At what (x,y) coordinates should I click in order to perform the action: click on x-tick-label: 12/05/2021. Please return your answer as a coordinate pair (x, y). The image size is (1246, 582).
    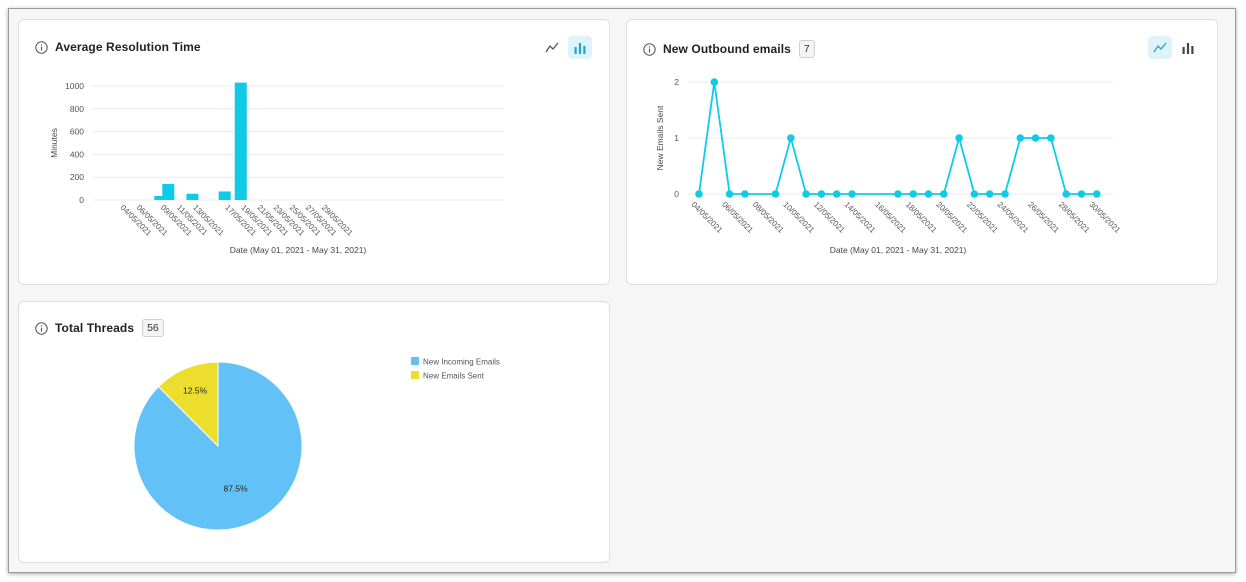
    Looking at the image, I should click on (829, 217).